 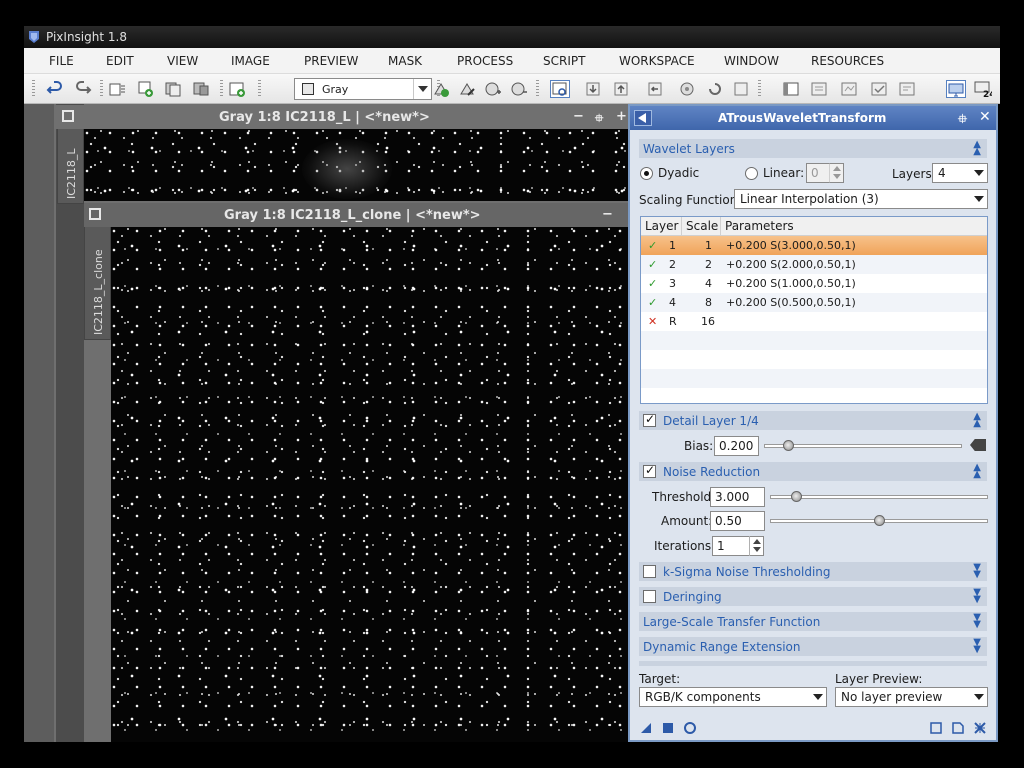 I want to click on duplicate-image-icon, so click(x=145, y=89).